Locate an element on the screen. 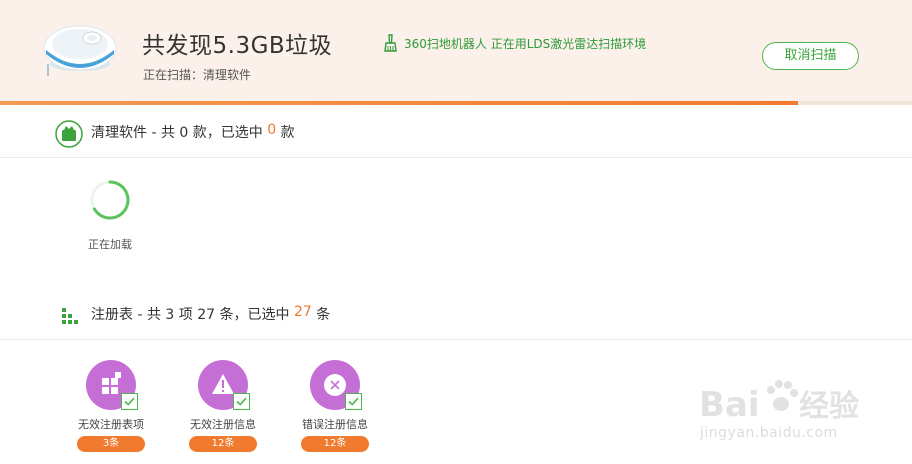 The width and height of the screenshot is (912, 464). scan-progress-bar is located at coordinates (456, 103).